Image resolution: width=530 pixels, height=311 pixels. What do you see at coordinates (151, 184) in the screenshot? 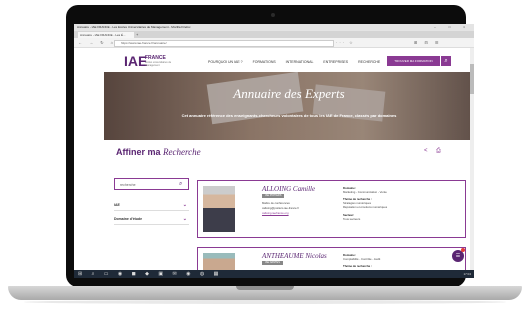
I see `search-input: recherche` at bounding box center [151, 184].